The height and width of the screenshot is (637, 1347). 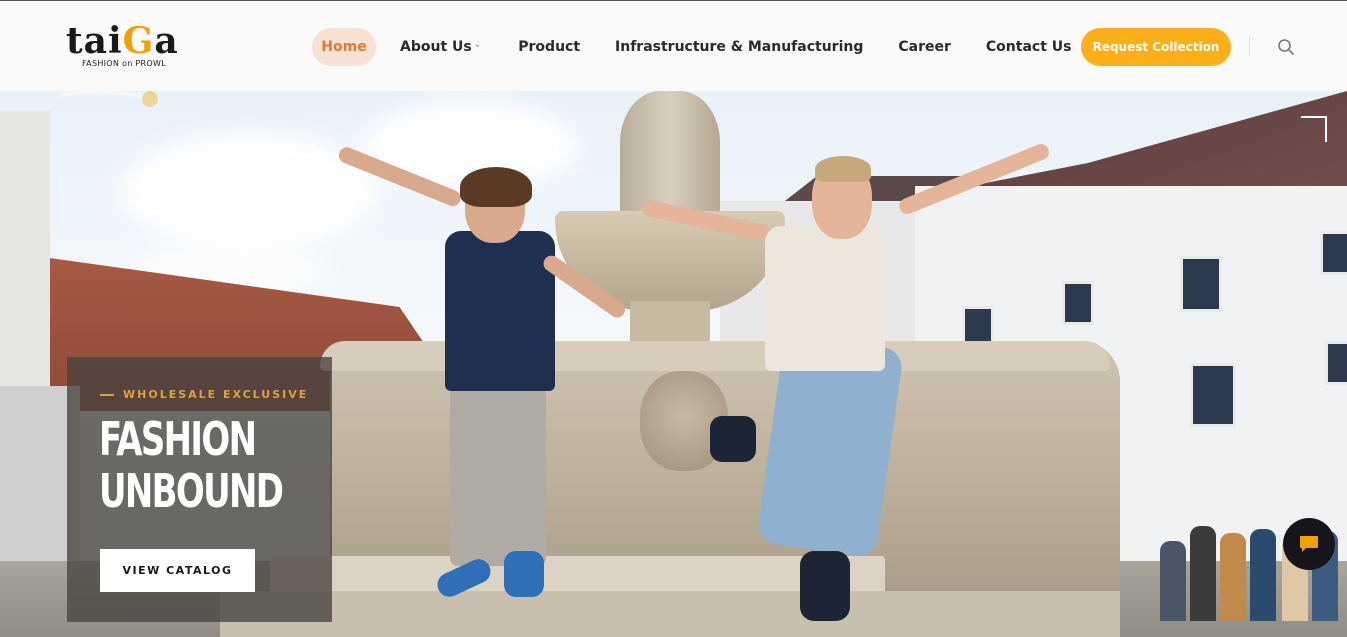 I want to click on chat-widget-button, so click(x=1309, y=544).